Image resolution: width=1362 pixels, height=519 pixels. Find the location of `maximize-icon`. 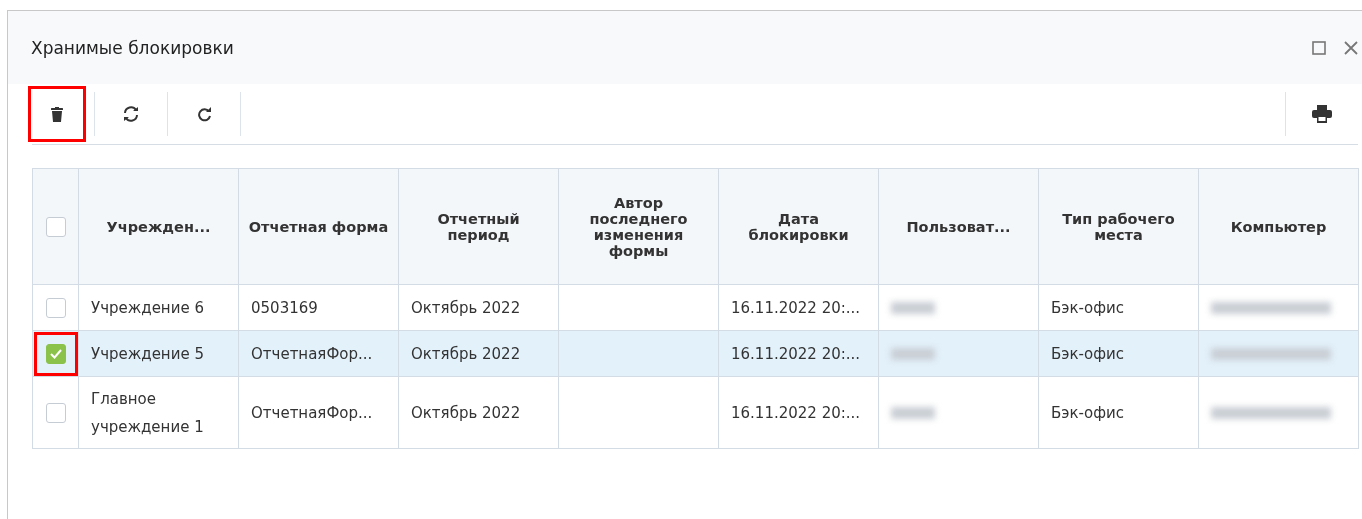

maximize-icon is located at coordinates (1319, 47).